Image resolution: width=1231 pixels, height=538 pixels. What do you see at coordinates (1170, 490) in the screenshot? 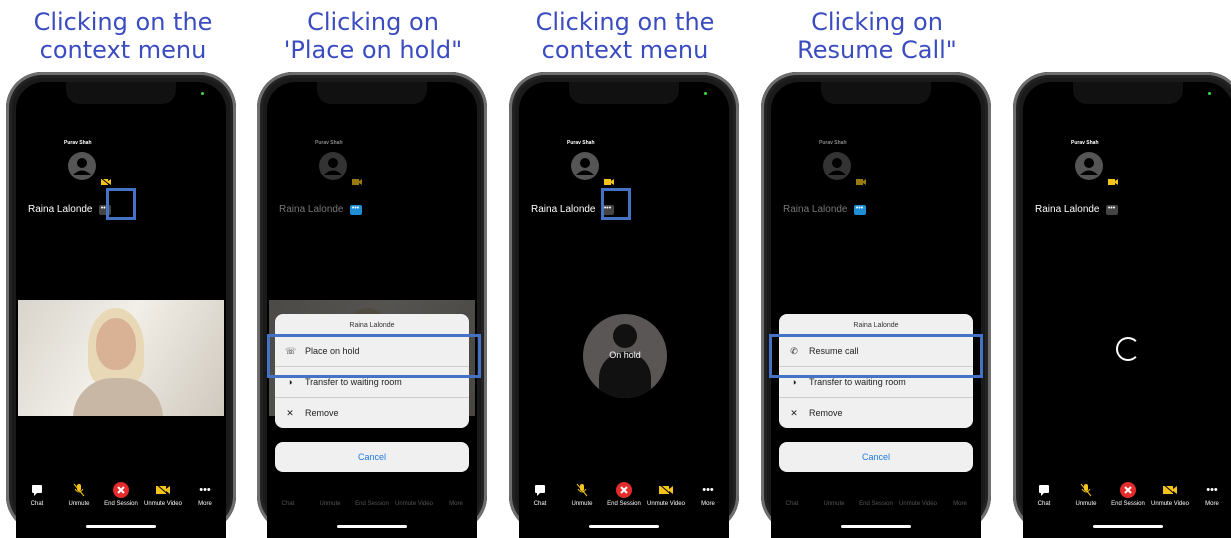
I see `video-off-icon` at bounding box center [1170, 490].